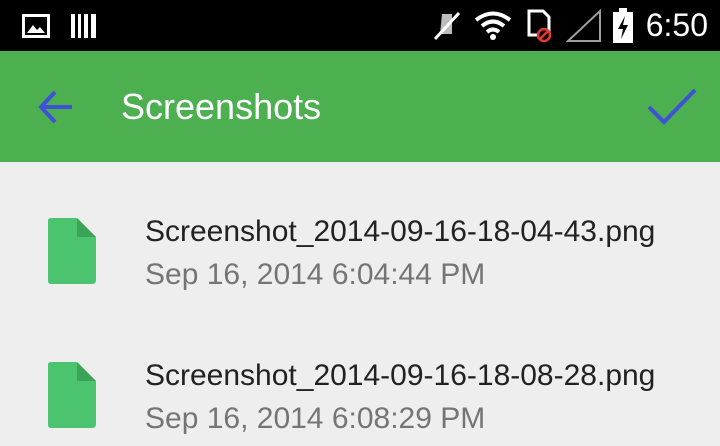 This screenshot has height=446, width=720. I want to click on file-date: Sep 16, 2014 6:04:44 PM, so click(315, 274).